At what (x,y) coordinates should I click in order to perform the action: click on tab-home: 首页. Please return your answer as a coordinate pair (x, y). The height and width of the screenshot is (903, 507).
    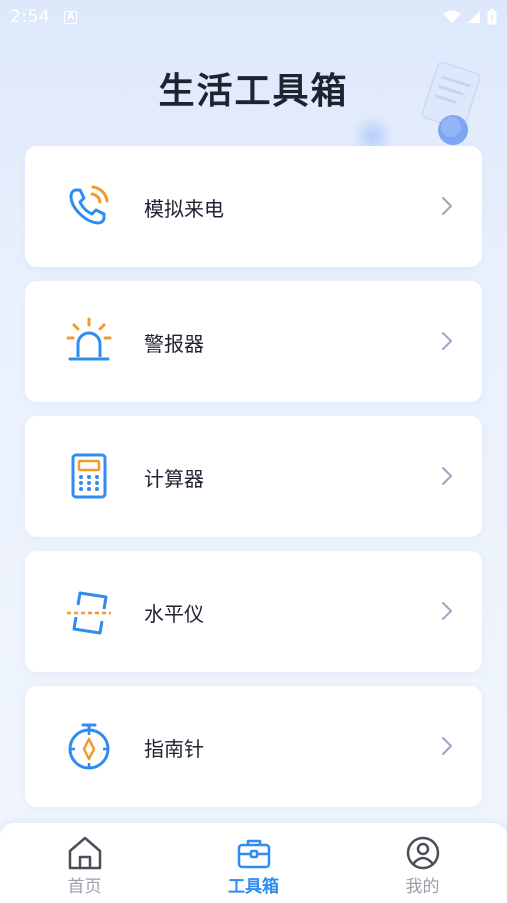
    Looking at the image, I should click on (84, 863).